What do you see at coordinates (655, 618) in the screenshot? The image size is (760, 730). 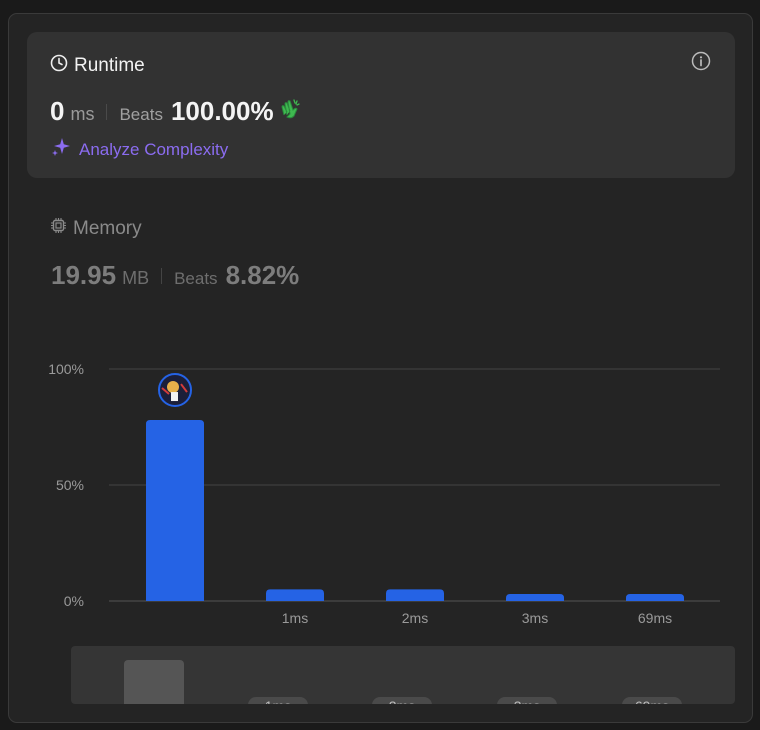 I see `x-tick-label: 69ms` at bounding box center [655, 618].